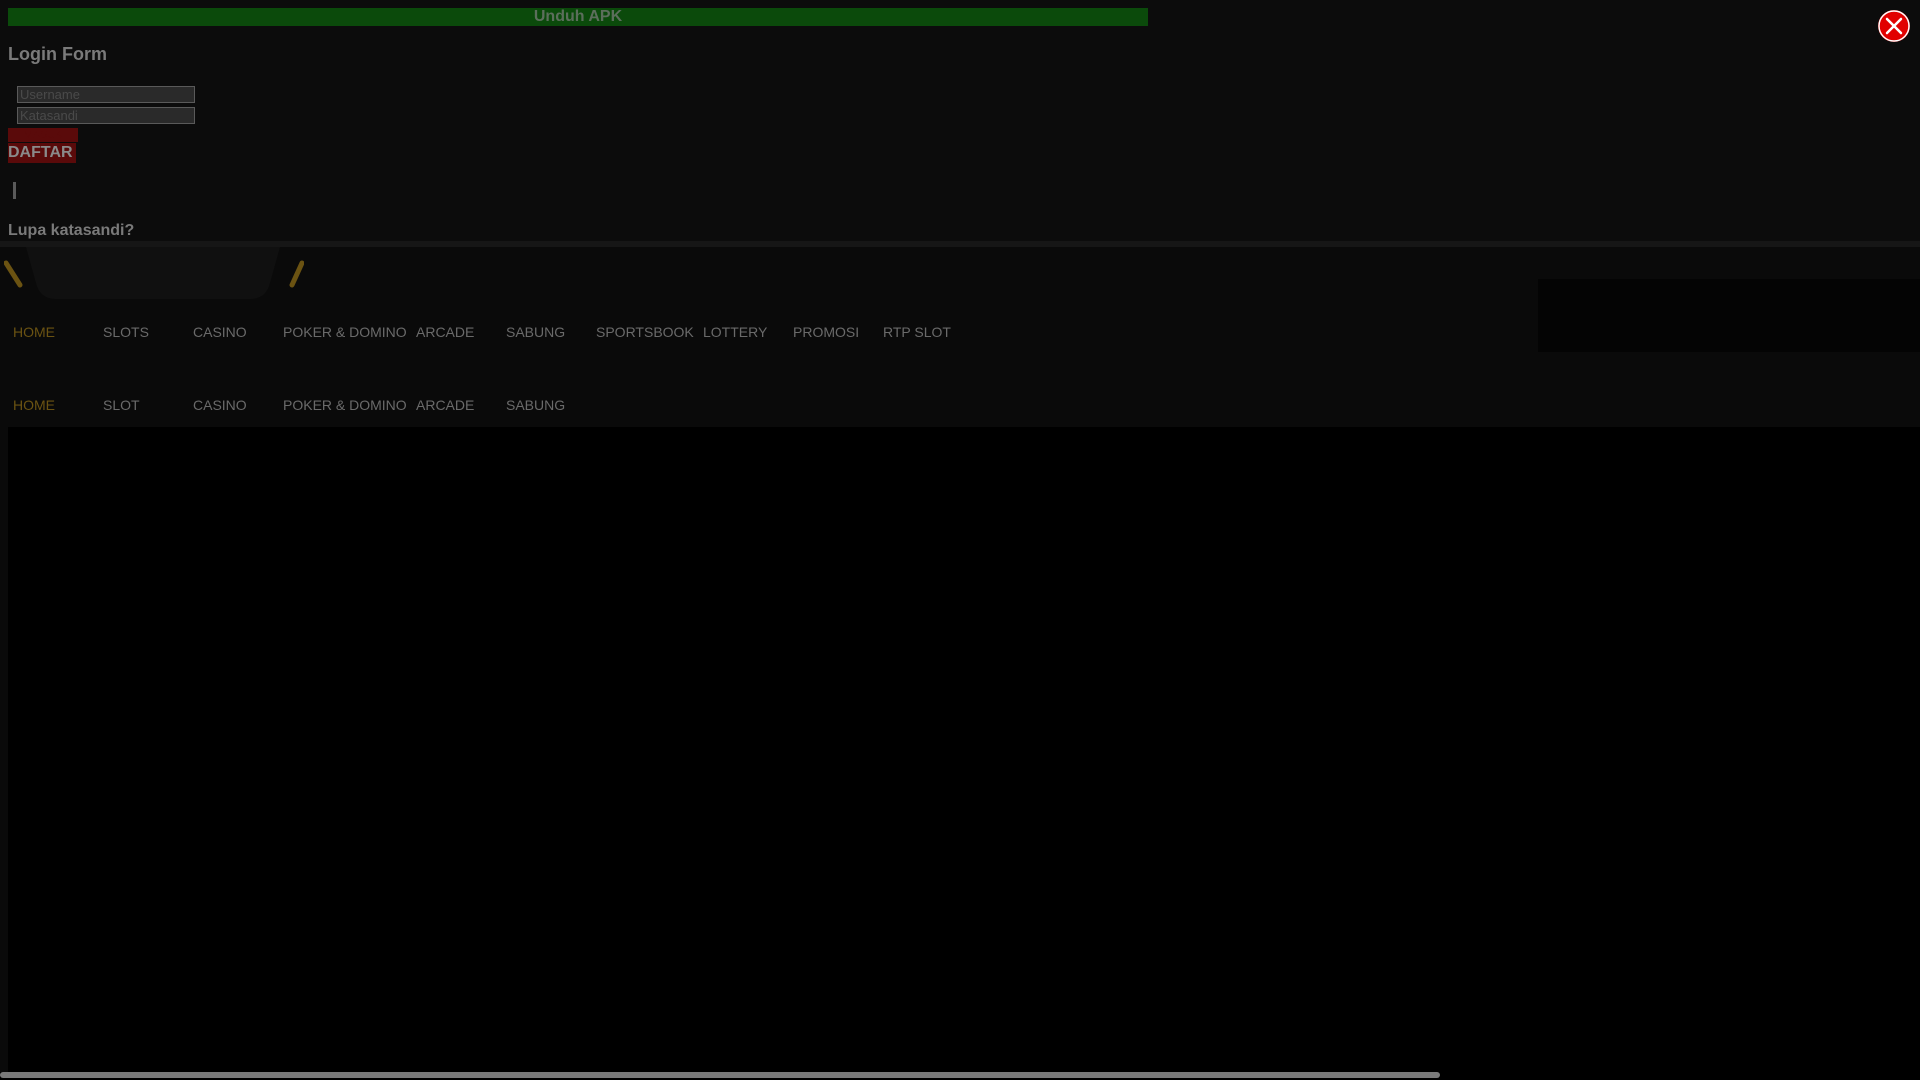 The image size is (1920, 1080). Describe the element at coordinates (735, 332) in the screenshot. I see `nav-lottery: LOTTERY` at that location.